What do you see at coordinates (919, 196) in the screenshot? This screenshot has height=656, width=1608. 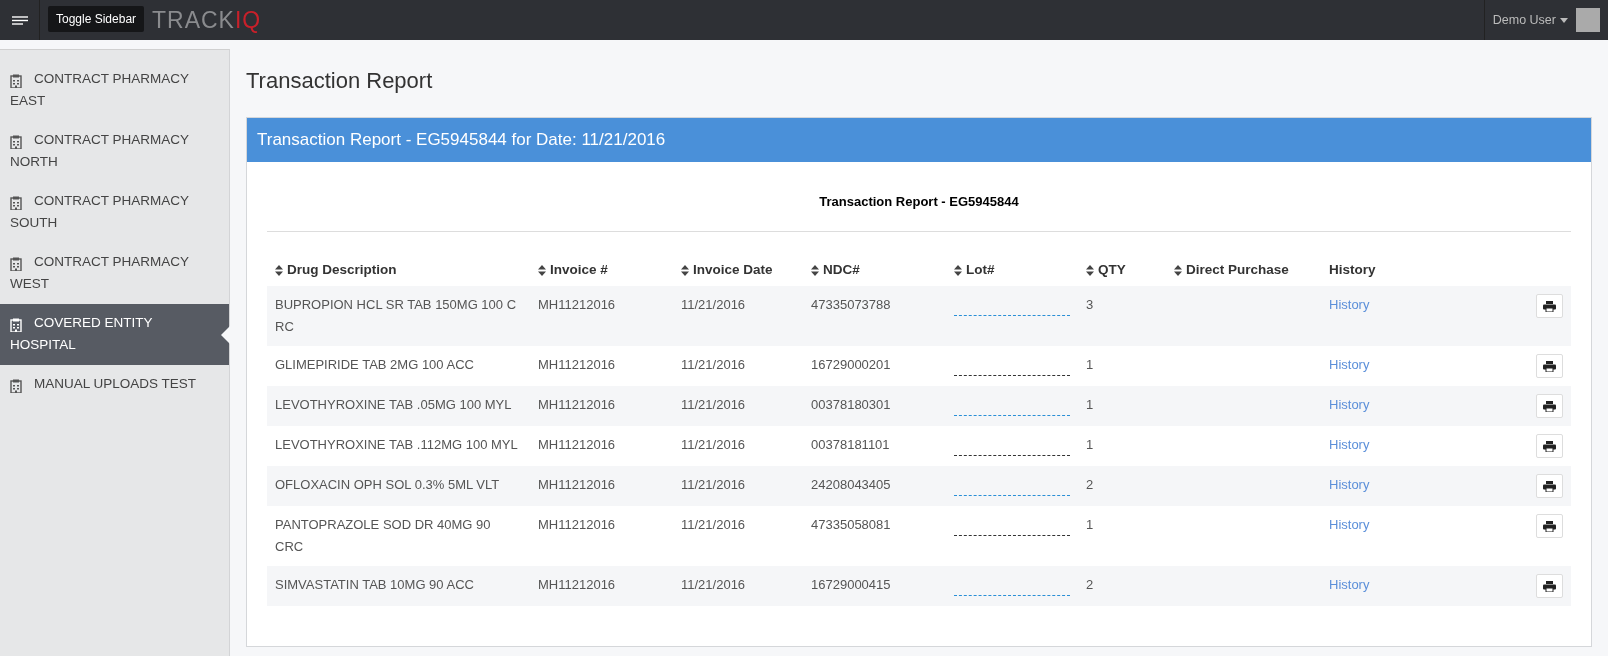 I see `report-heading: Transaction Report - EG5945844` at bounding box center [919, 196].